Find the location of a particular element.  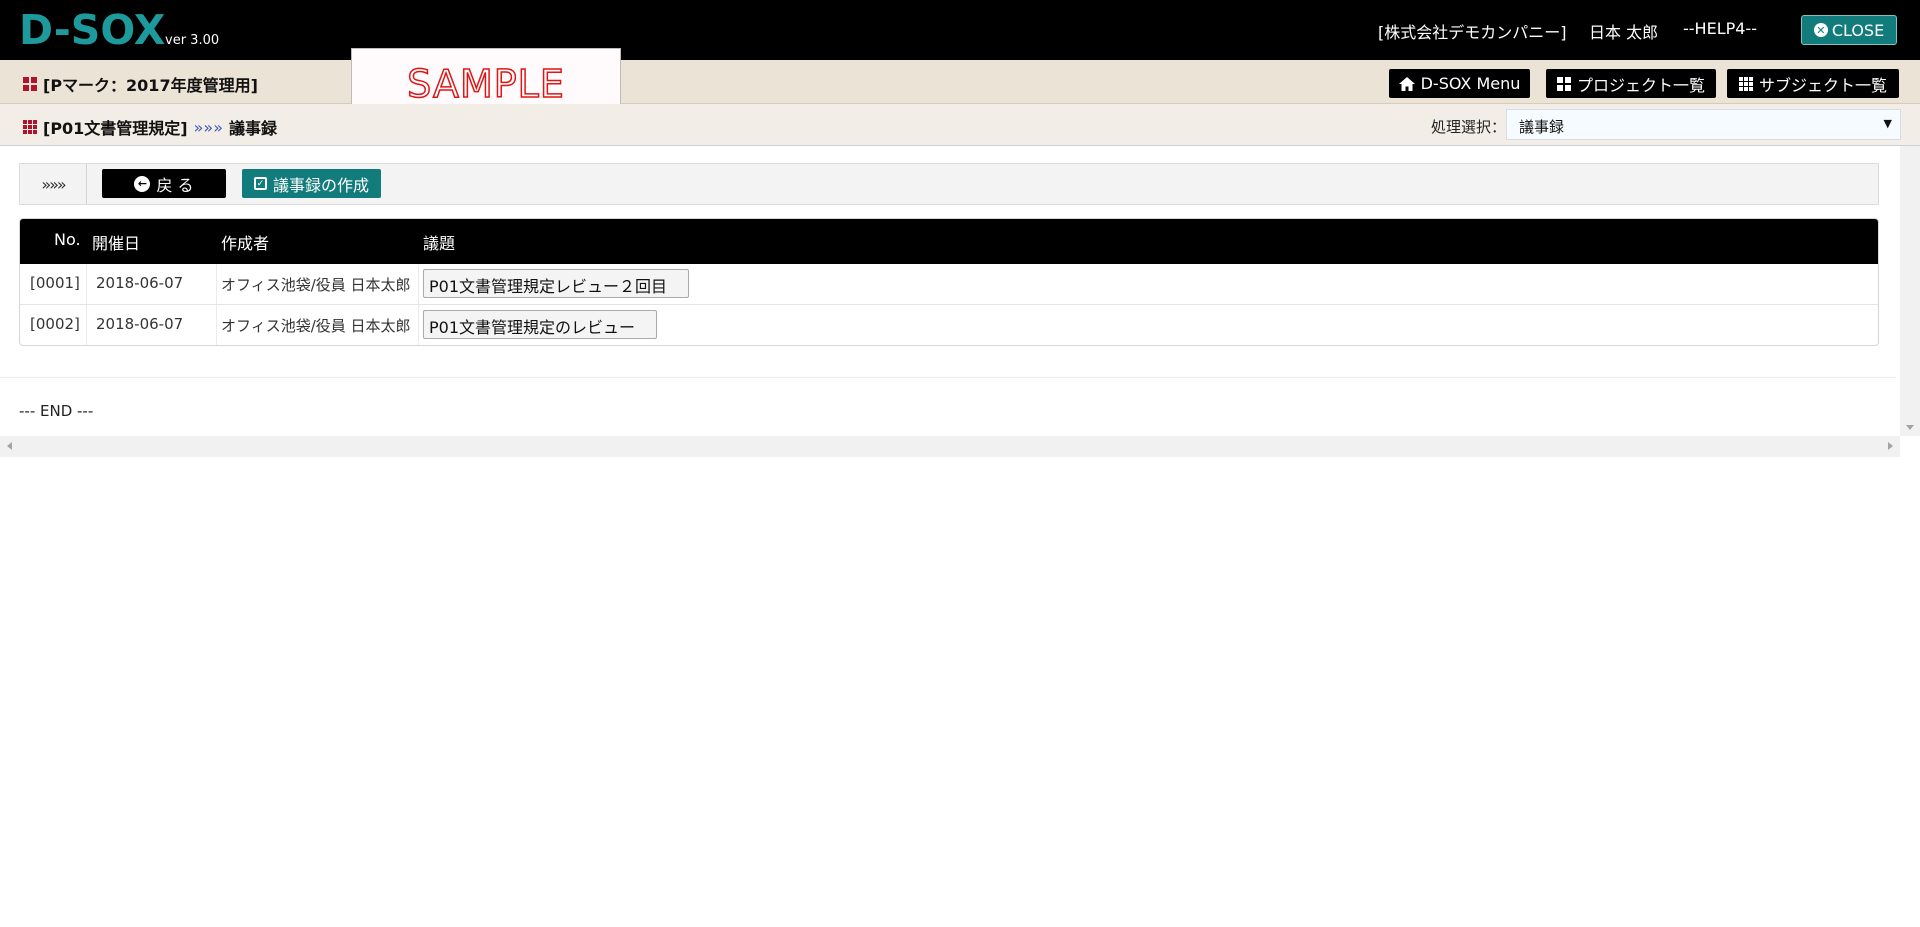

dsox-menu-button: D-SOX Menu is located at coordinates (1459, 83).